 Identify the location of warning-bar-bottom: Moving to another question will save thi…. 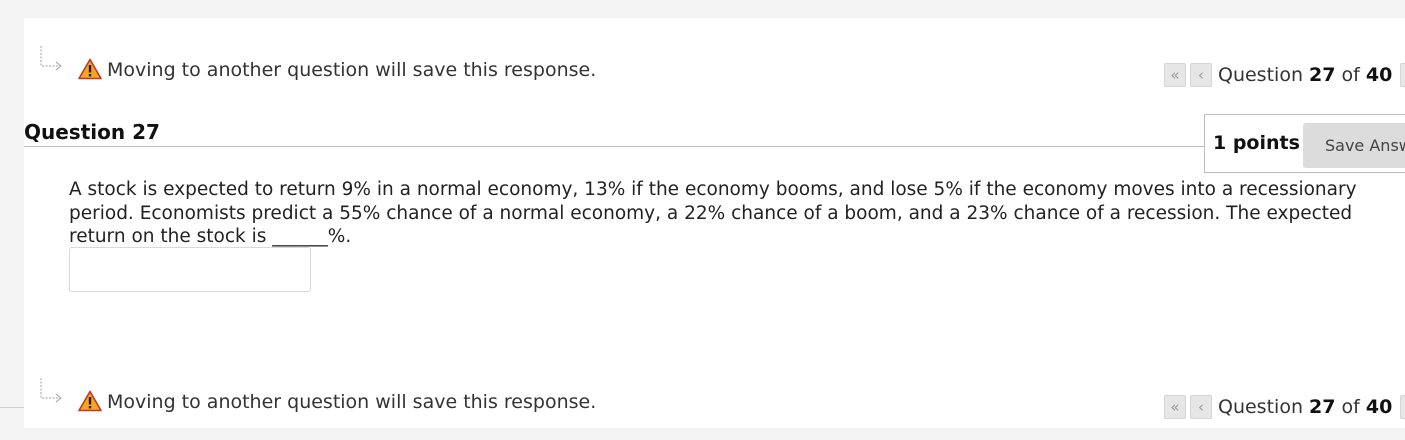
(714, 400).